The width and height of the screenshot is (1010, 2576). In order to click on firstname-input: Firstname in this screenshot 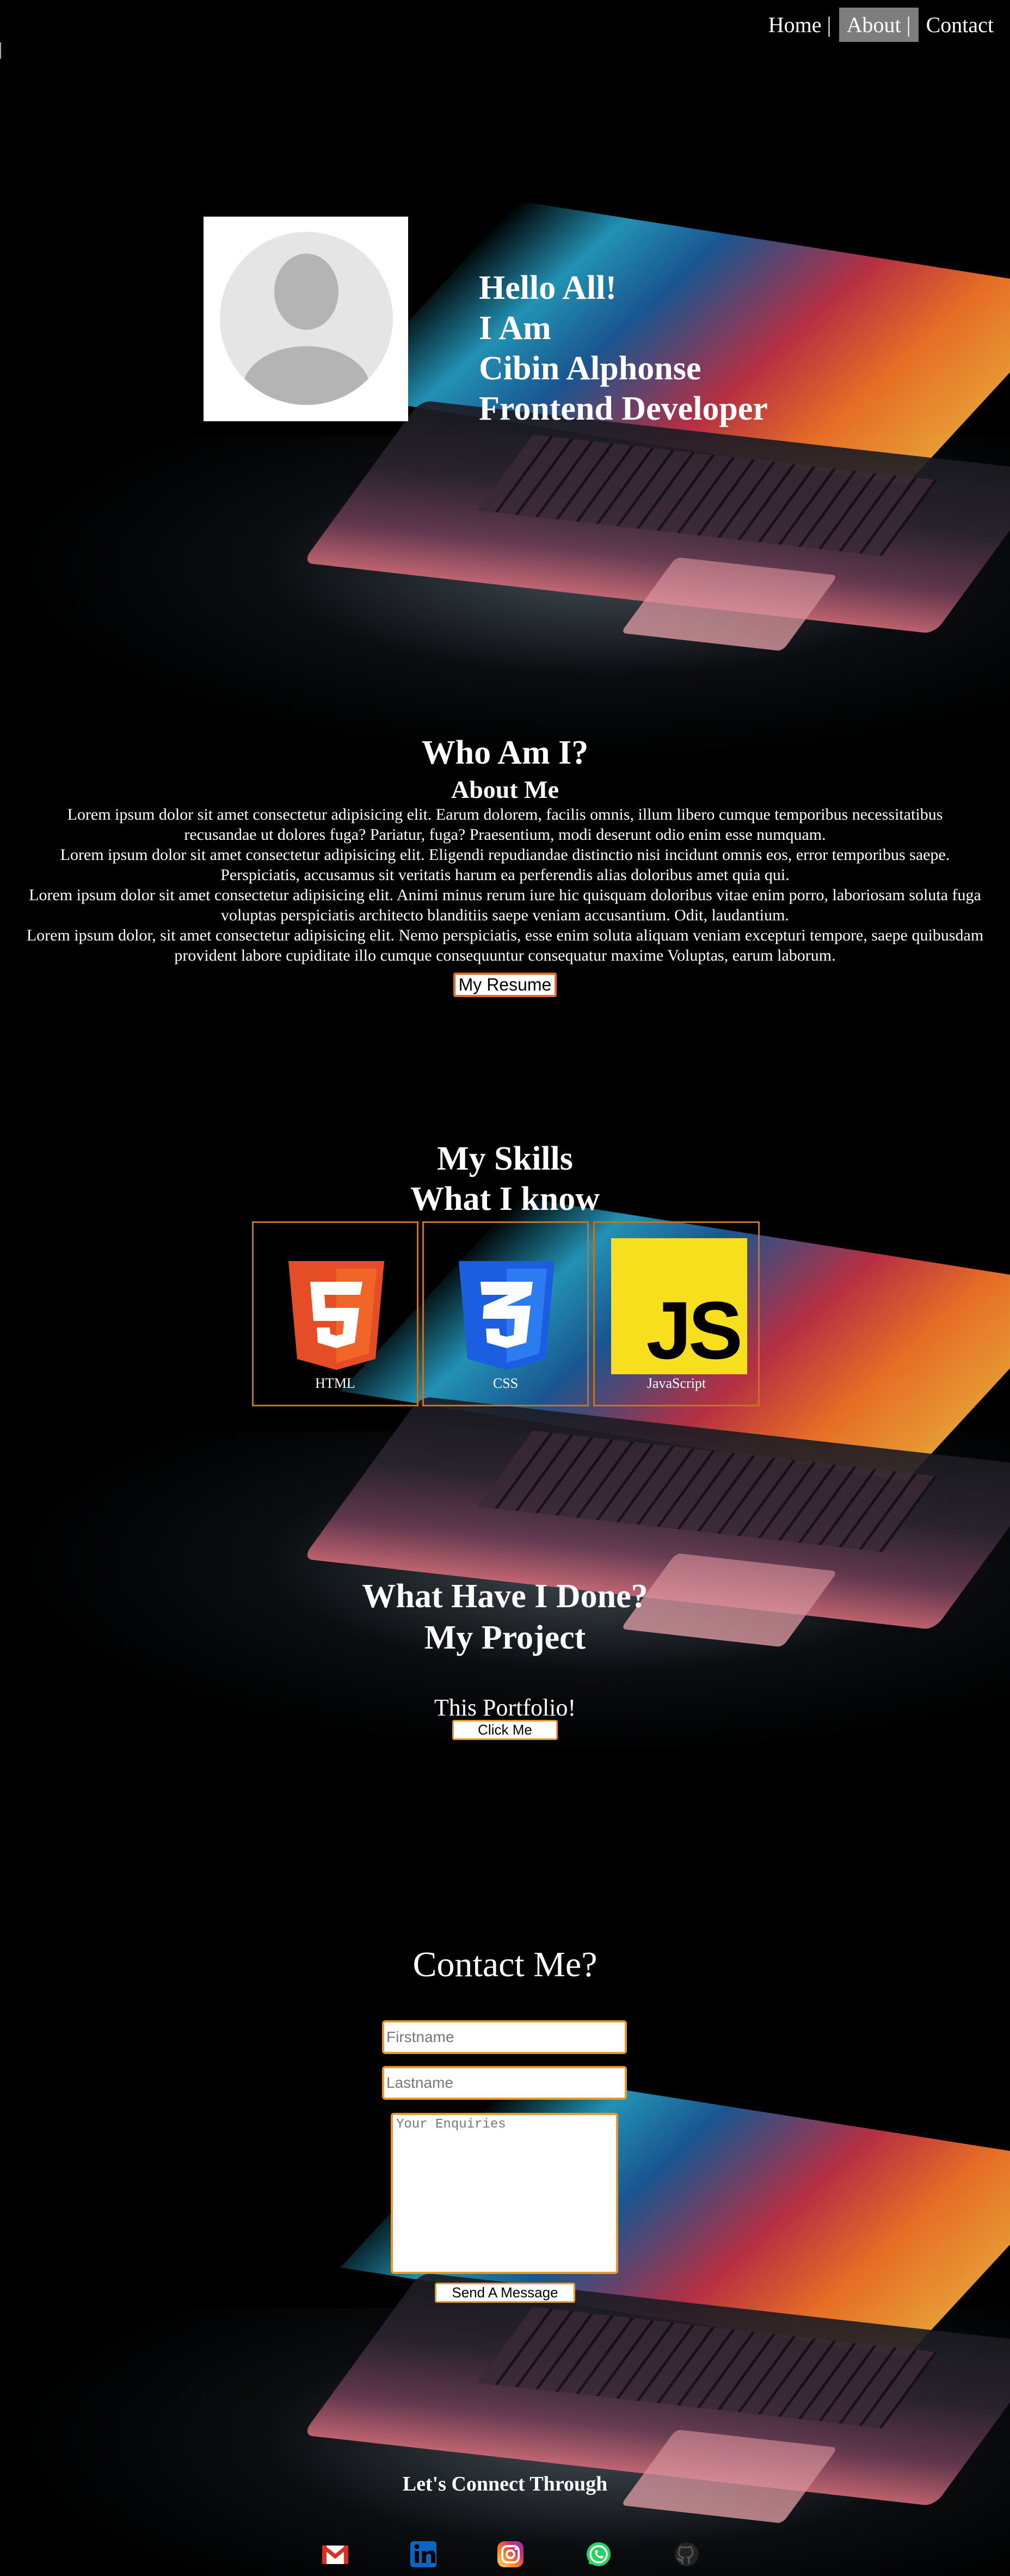, I will do `click(505, 2037)`.